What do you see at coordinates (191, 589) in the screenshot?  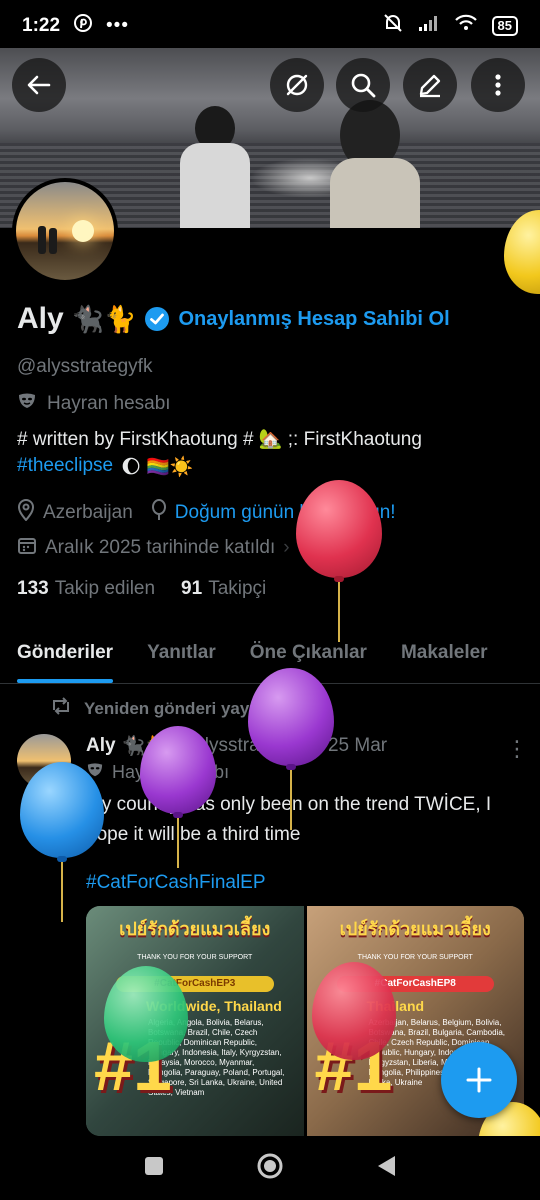 I see `followers-count: 91` at bounding box center [191, 589].